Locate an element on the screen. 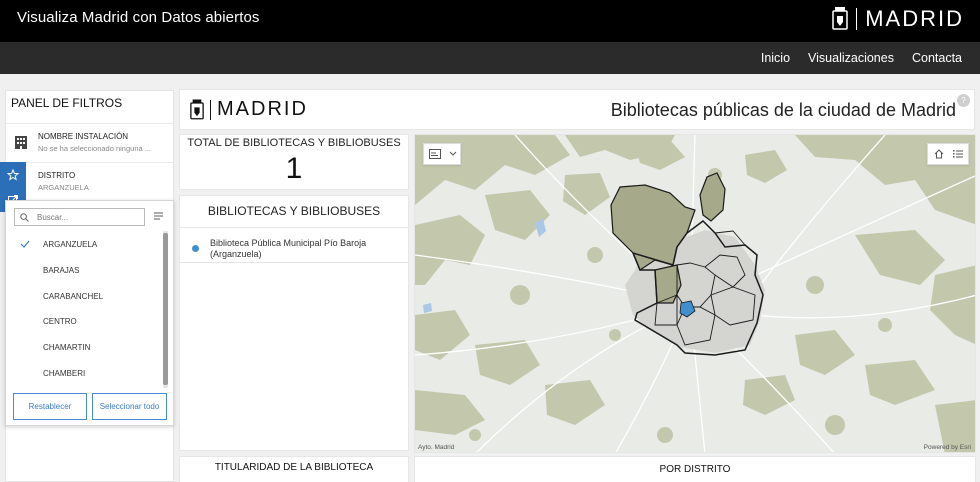 The width and height of the screenshot is (980, 482). option-centro: CENTRO is located at coordinates (85, 321).